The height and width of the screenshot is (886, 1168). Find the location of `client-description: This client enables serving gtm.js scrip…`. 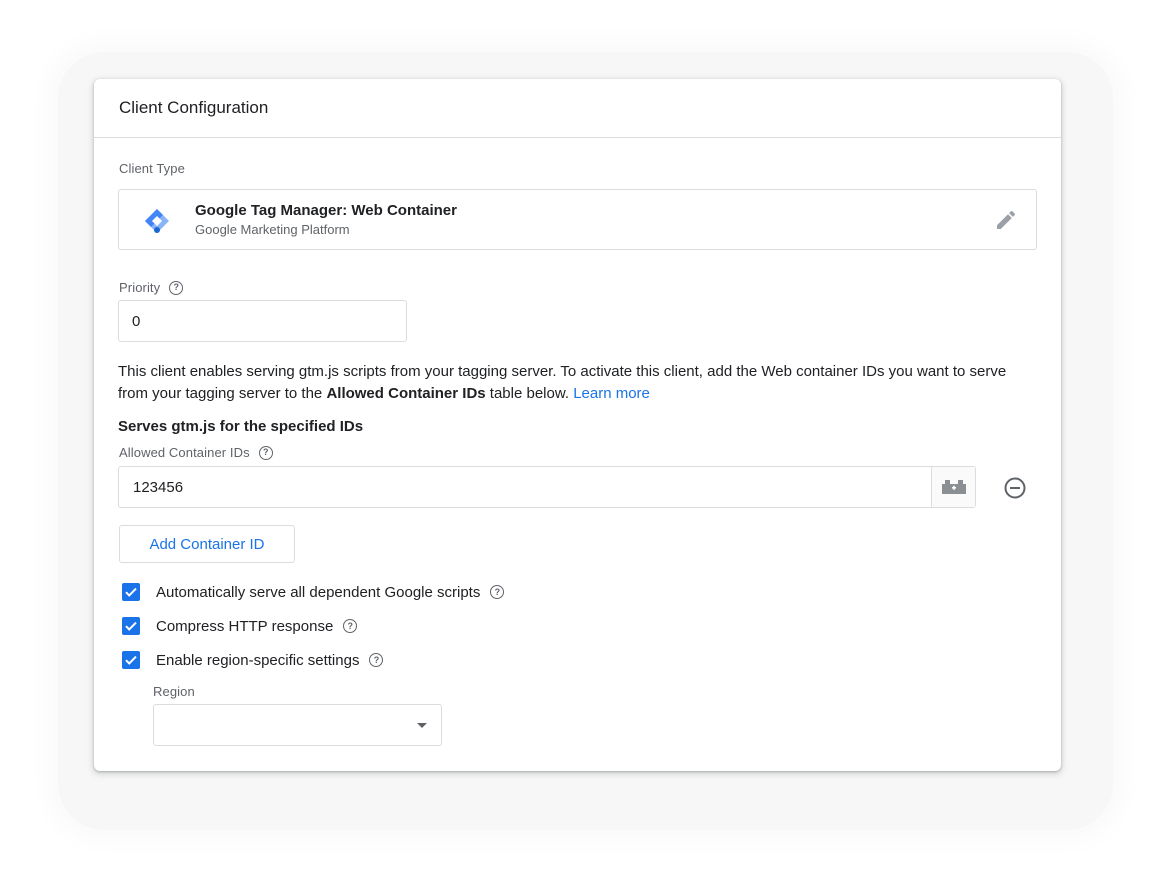

client-description: This client enables serving gtm.js scrip… is located at coordinates (578, 383).